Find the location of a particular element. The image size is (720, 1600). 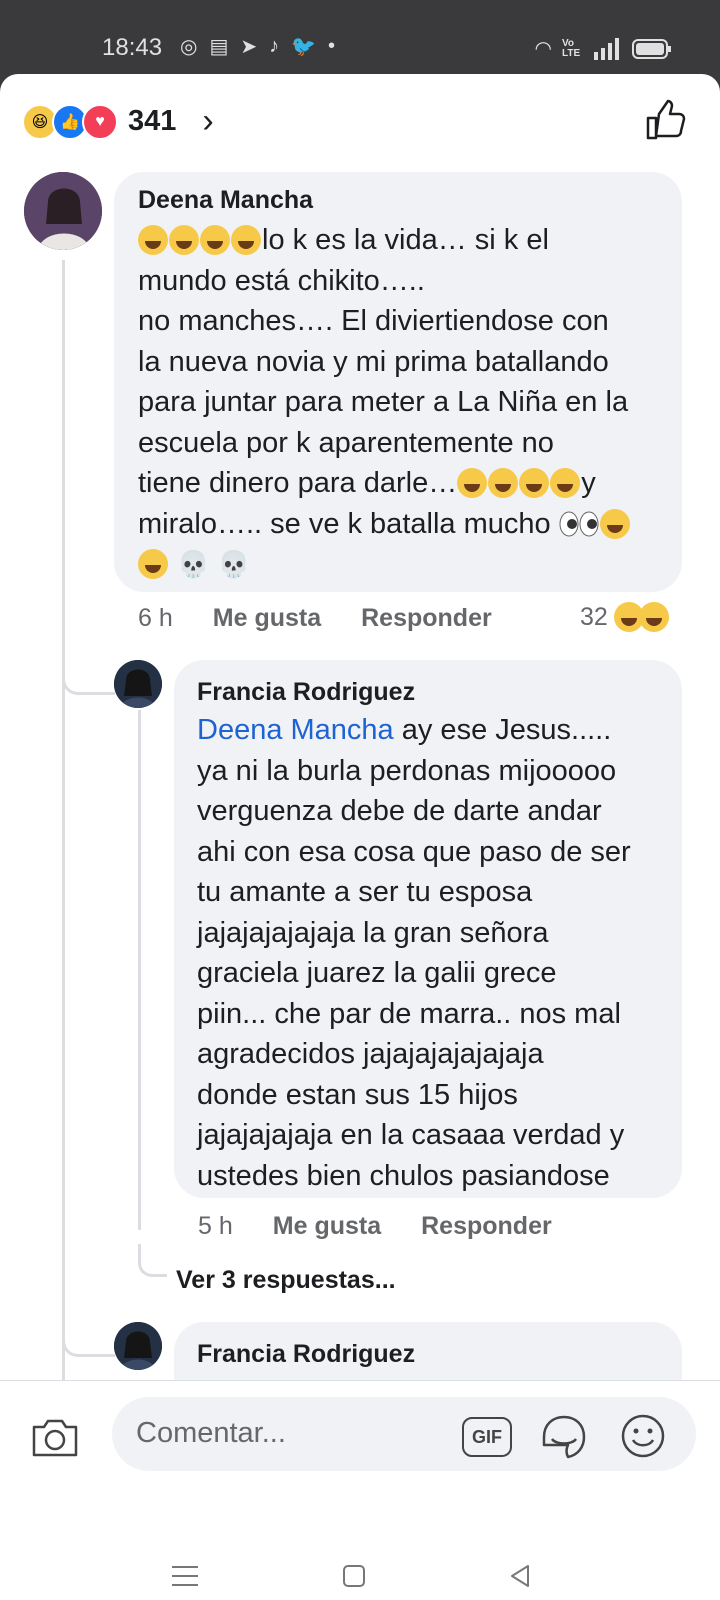

telegram-icon: ➤ is located at coordinates (249, 47).